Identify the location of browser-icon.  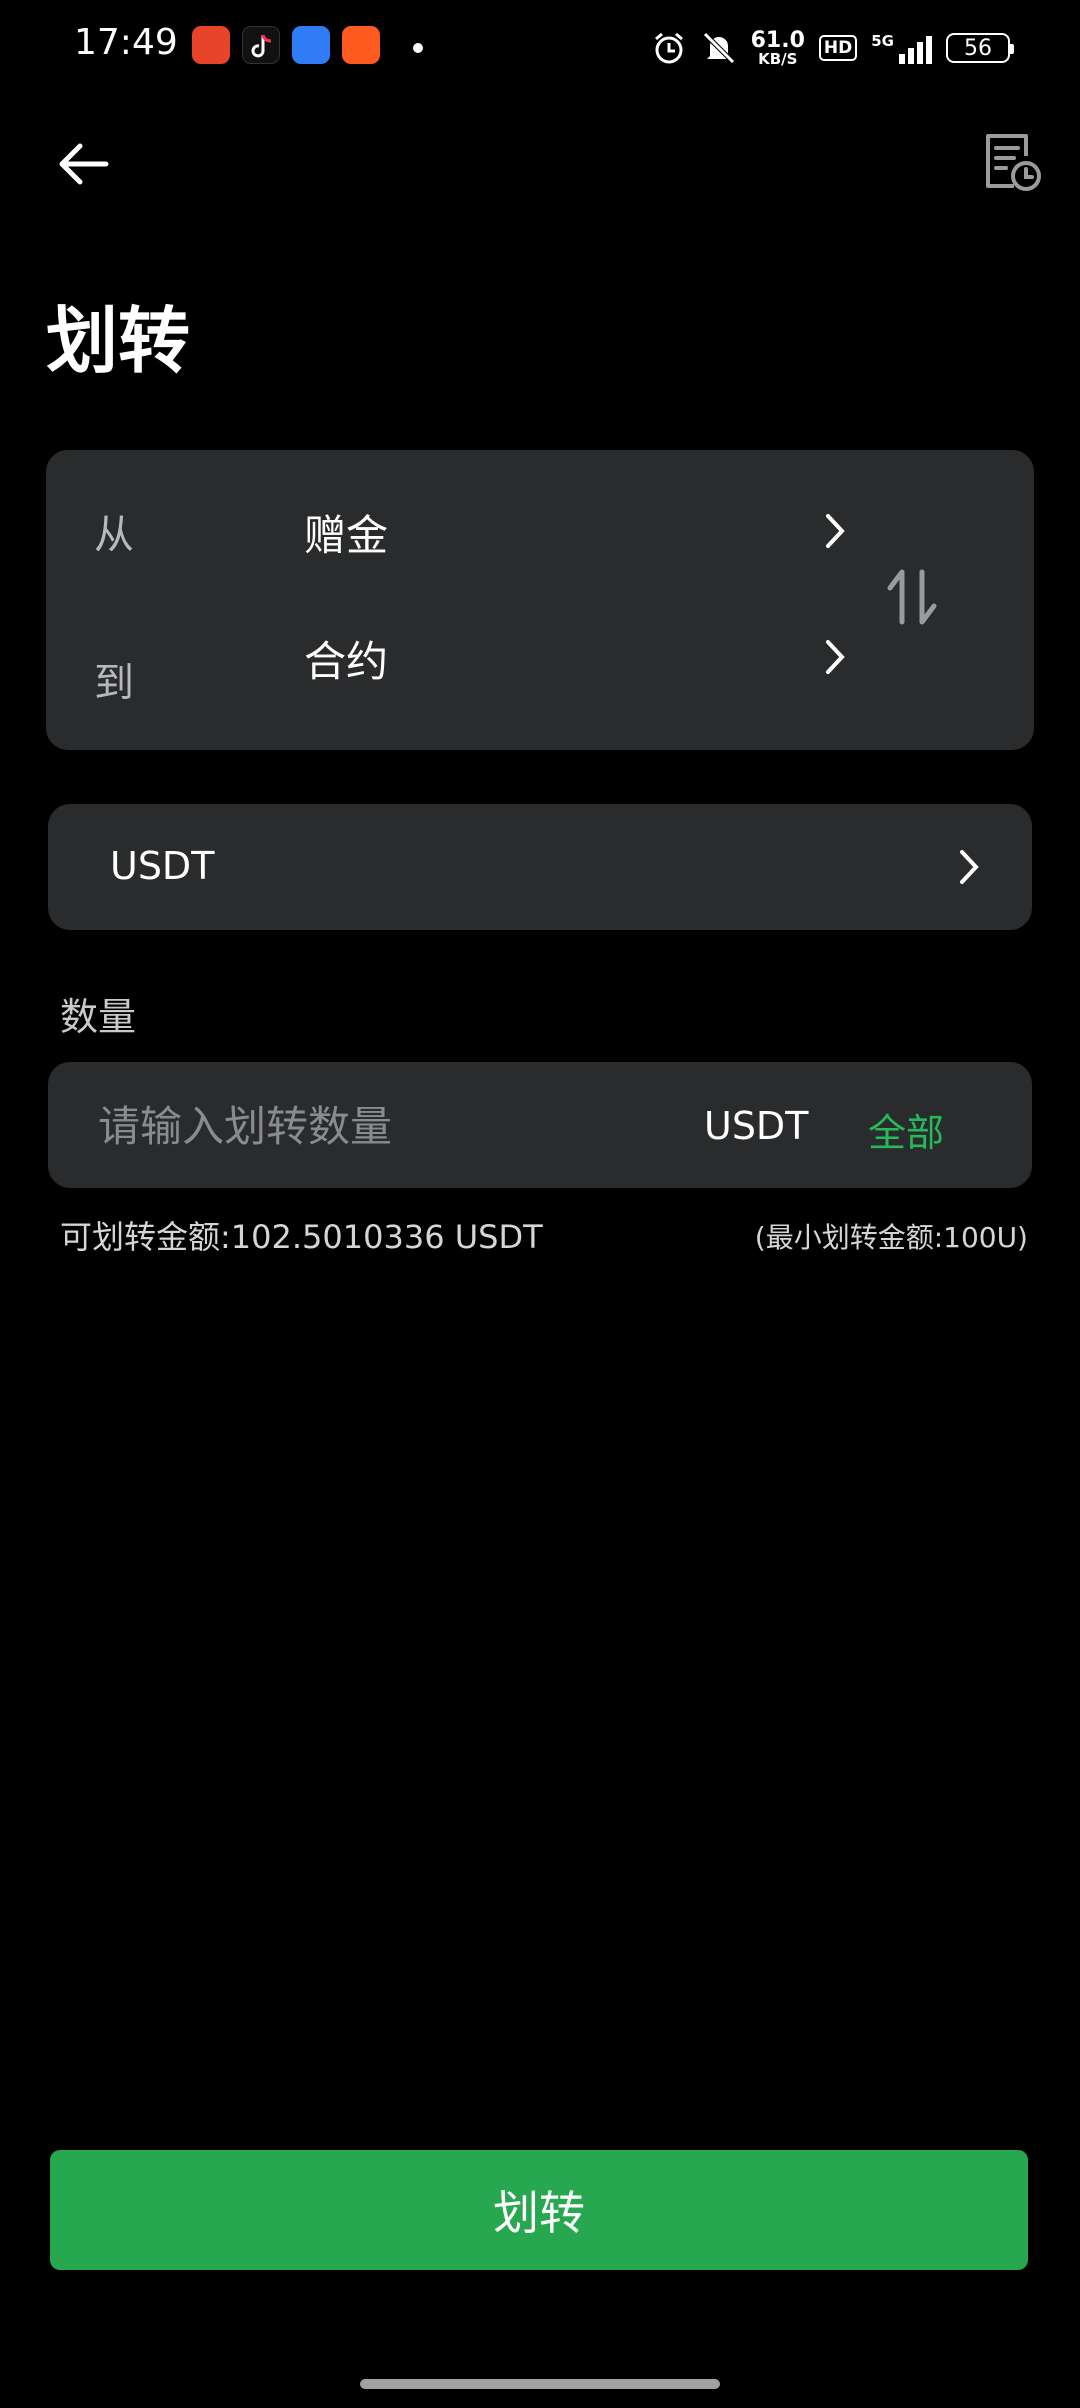
(311, 45).